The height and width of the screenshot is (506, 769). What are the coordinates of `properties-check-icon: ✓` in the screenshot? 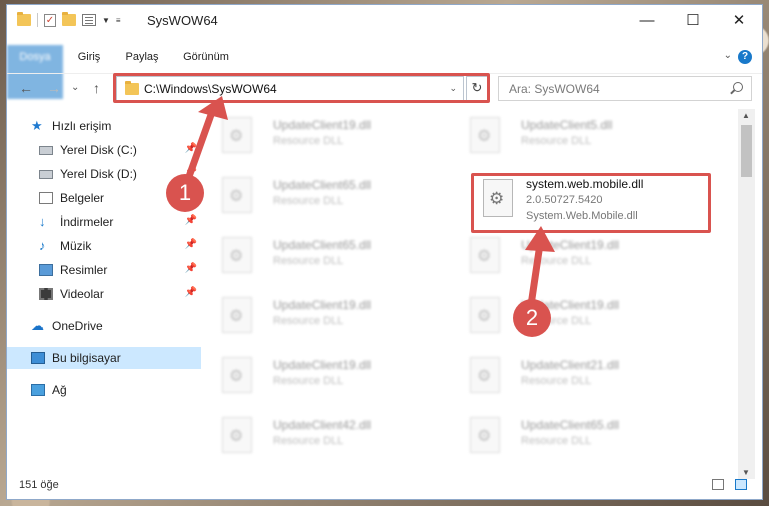 It's located at (50, 20).